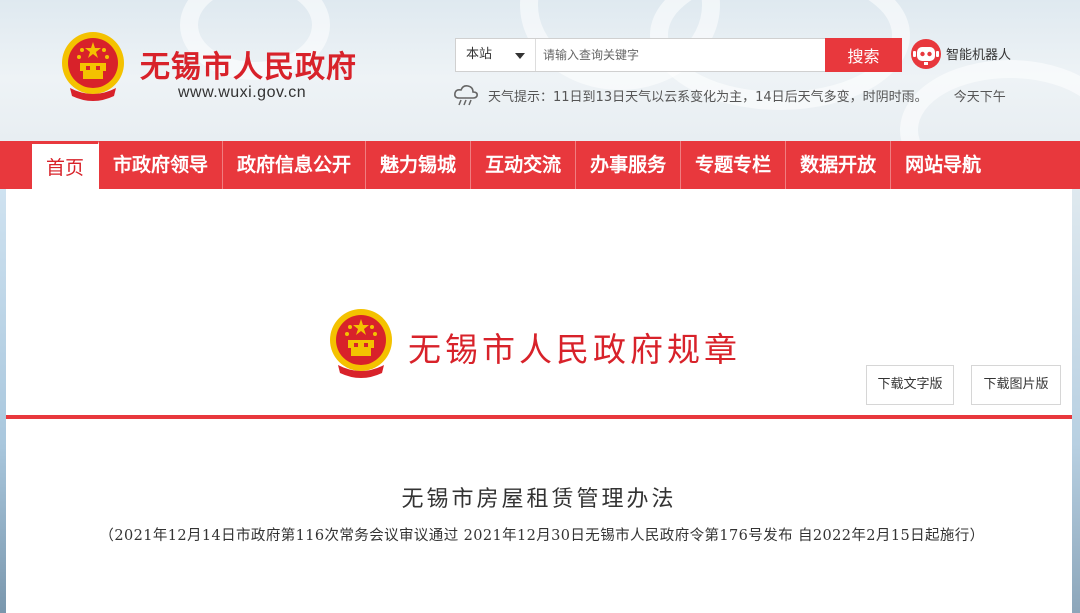  Describe the element at coordinates (242, 92) in the screenshot. I see `site-url: www.wuxi.gov.cn` at that location.